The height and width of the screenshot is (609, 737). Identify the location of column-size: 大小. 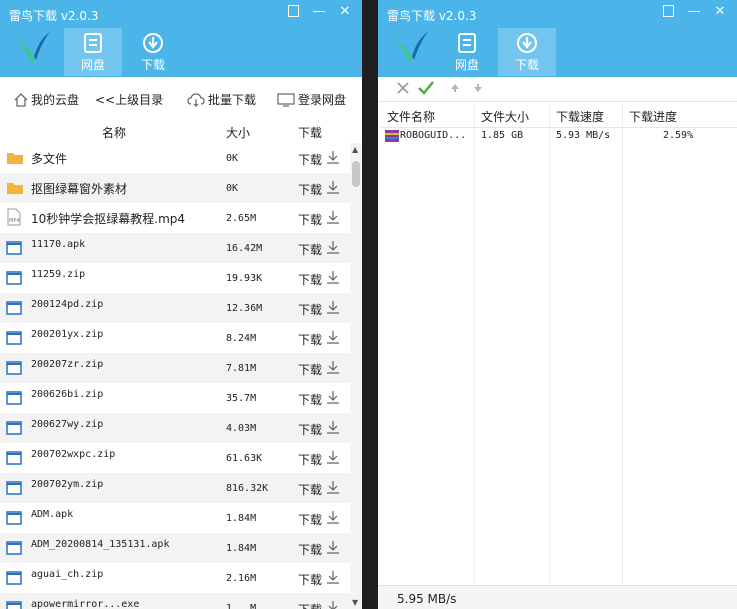
(238, 132).